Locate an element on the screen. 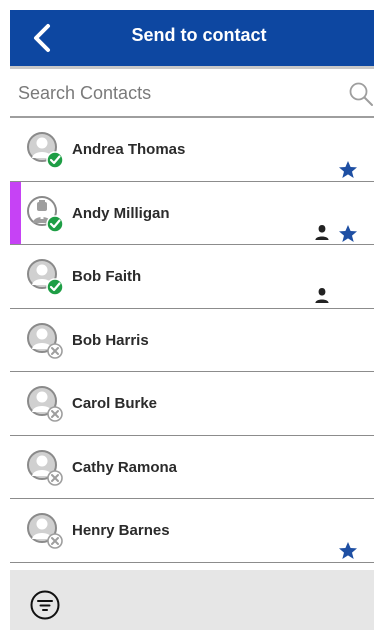  selected-marker is located at coordinates (15, 212).